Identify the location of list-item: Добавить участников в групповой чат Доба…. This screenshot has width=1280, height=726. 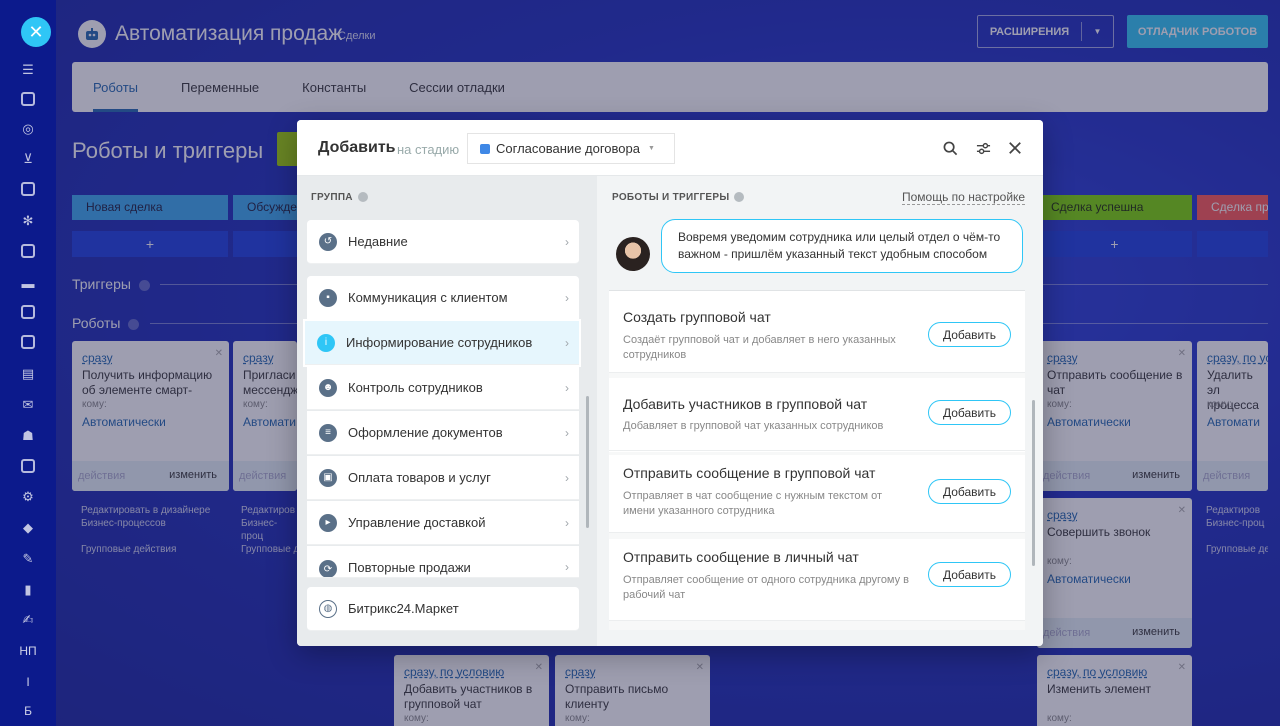
(817, 415).